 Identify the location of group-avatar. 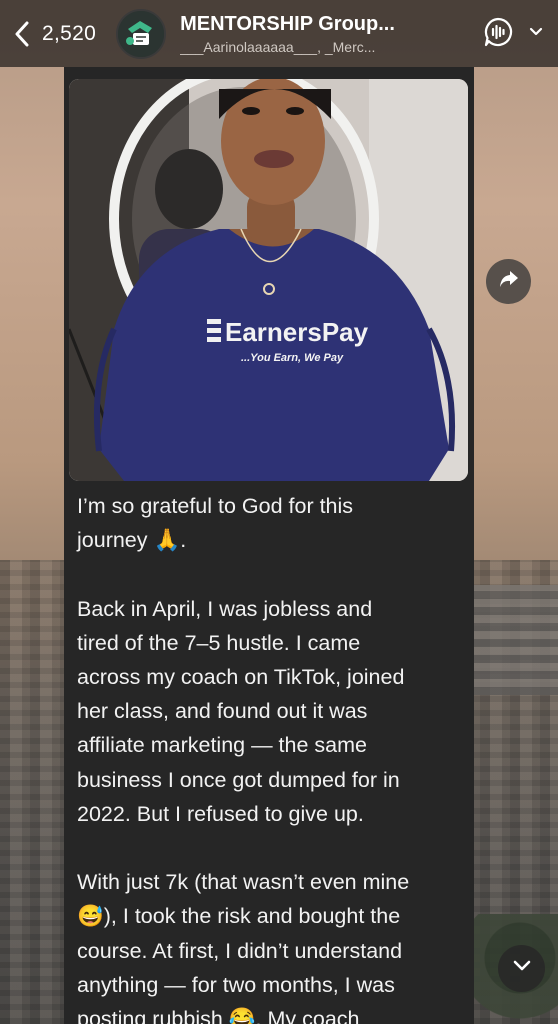
(141, 33).